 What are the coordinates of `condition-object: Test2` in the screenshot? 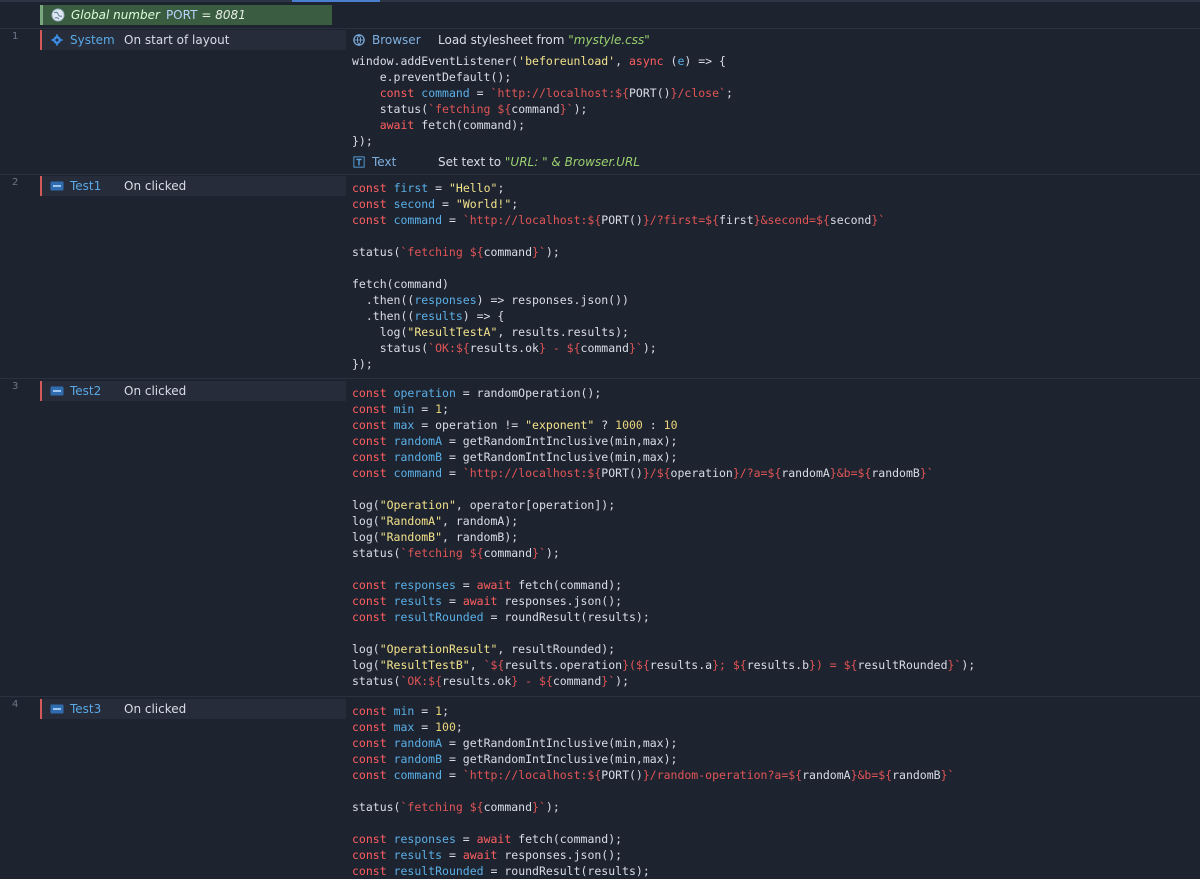 It's located at (83, 391).